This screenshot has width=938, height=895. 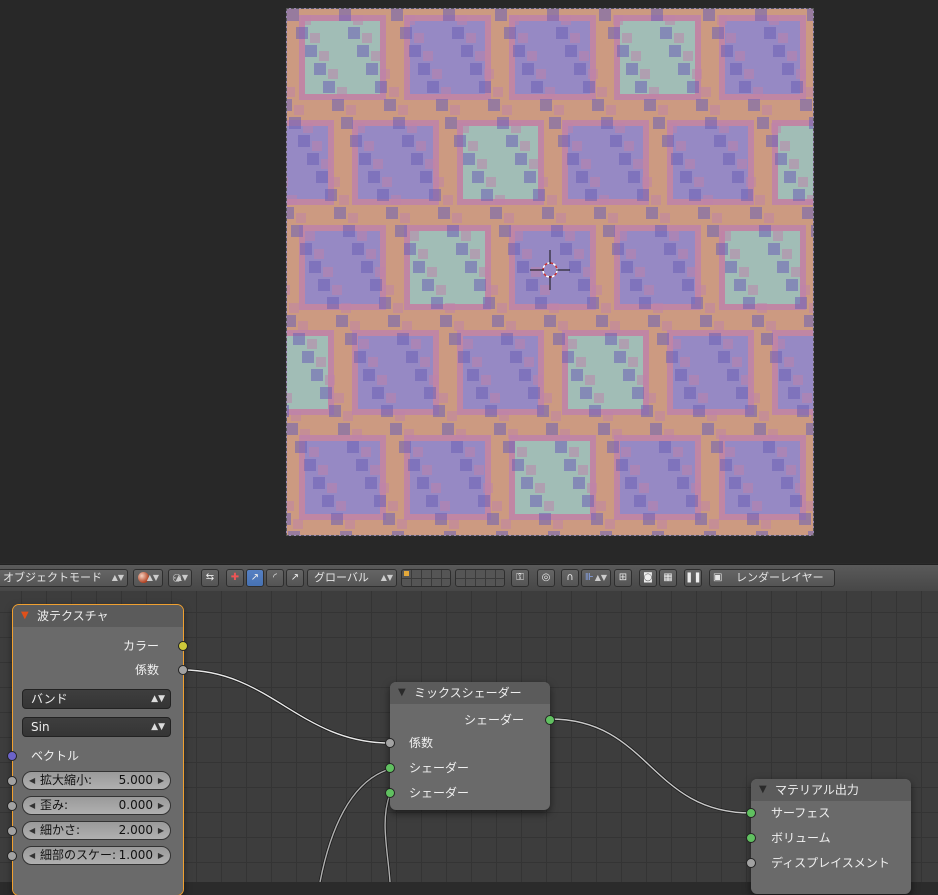 I want to click on manipulator-toggle-icon: ⇆, so click(x=210, y=578).